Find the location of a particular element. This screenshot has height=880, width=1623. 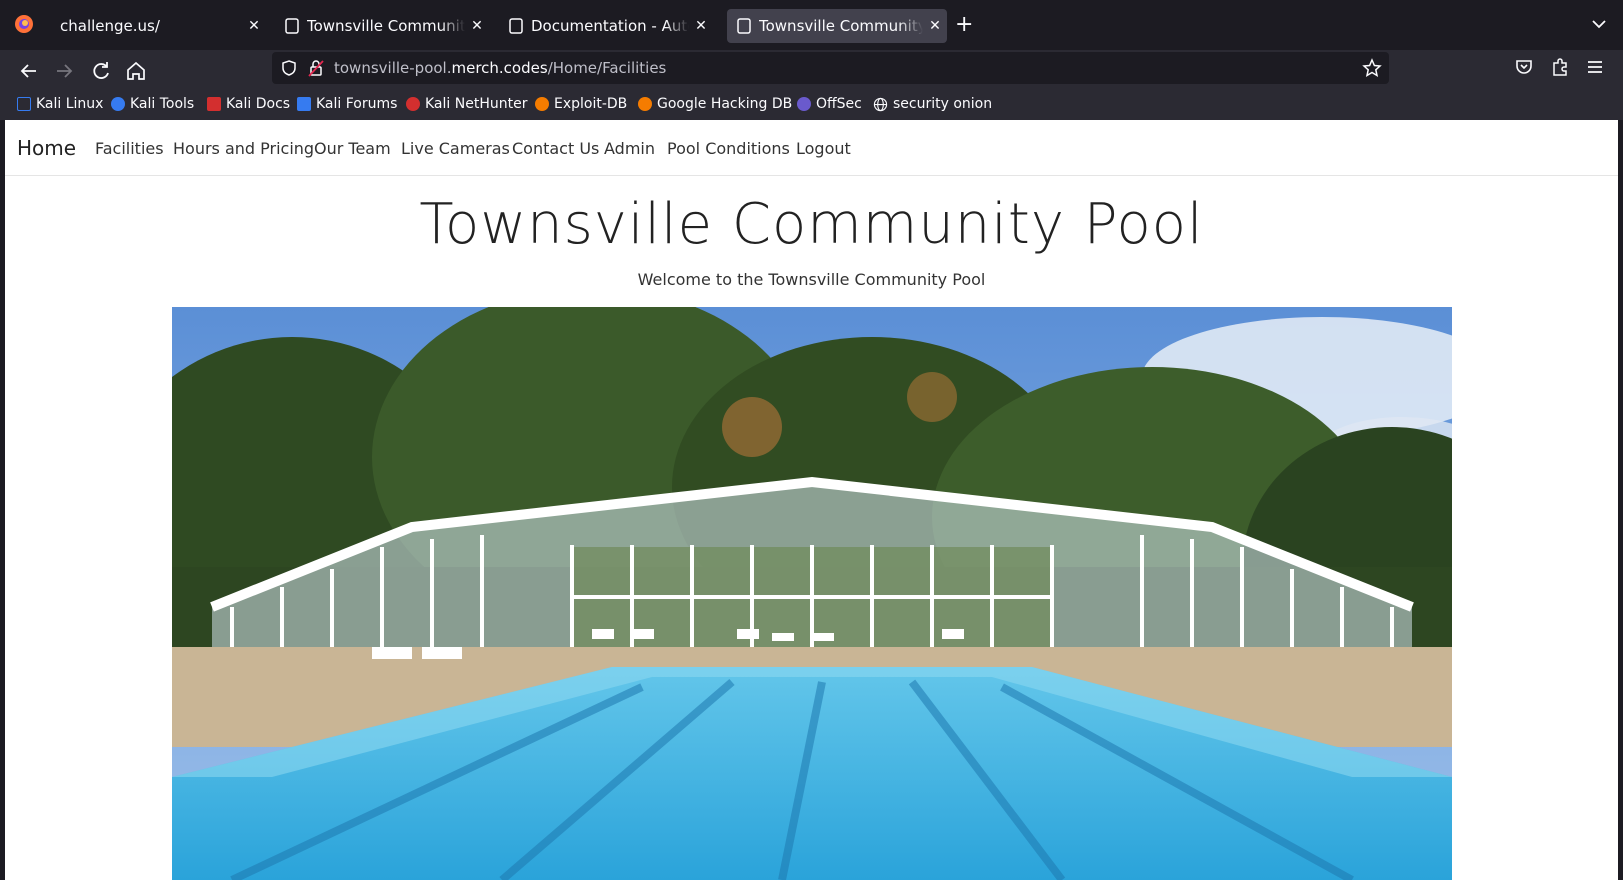

bookmark-security-onion: security onion is located at coordinates (932, 104).